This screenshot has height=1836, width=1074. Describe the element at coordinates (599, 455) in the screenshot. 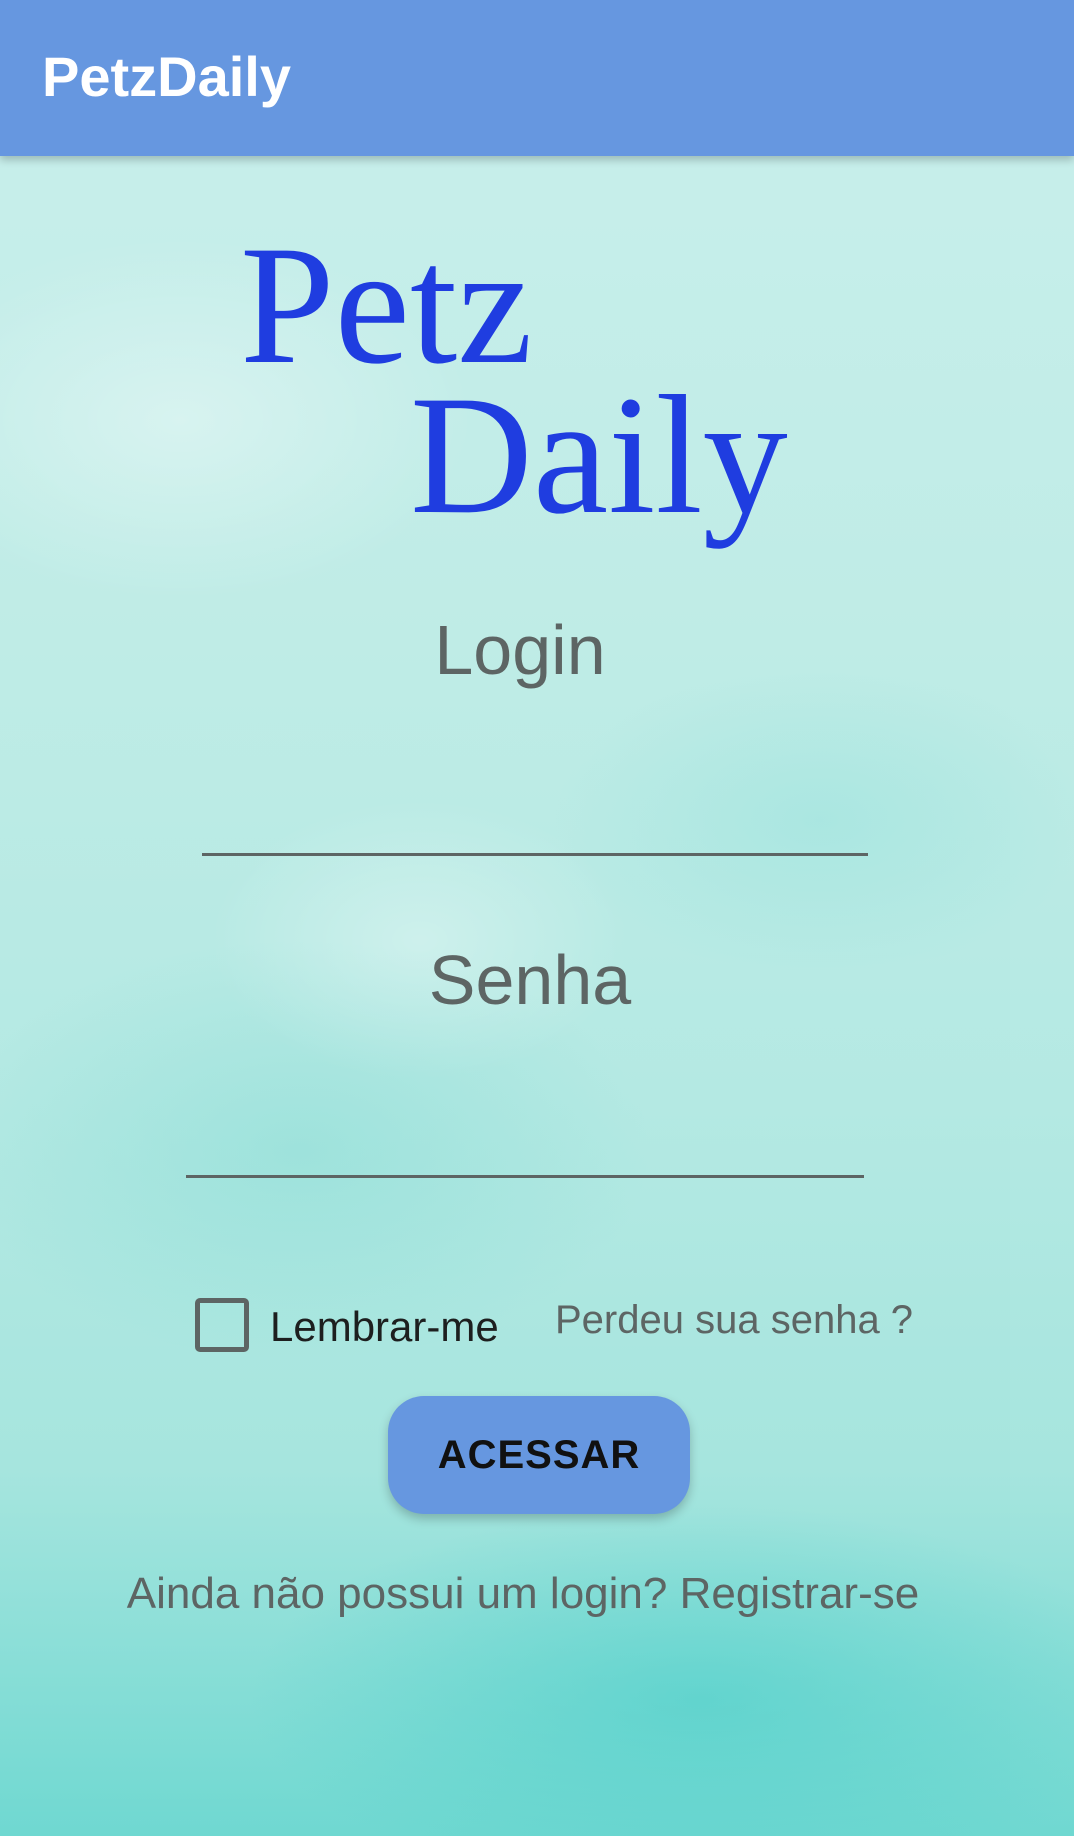

I see `logo-text-daily: Daily` at that location.